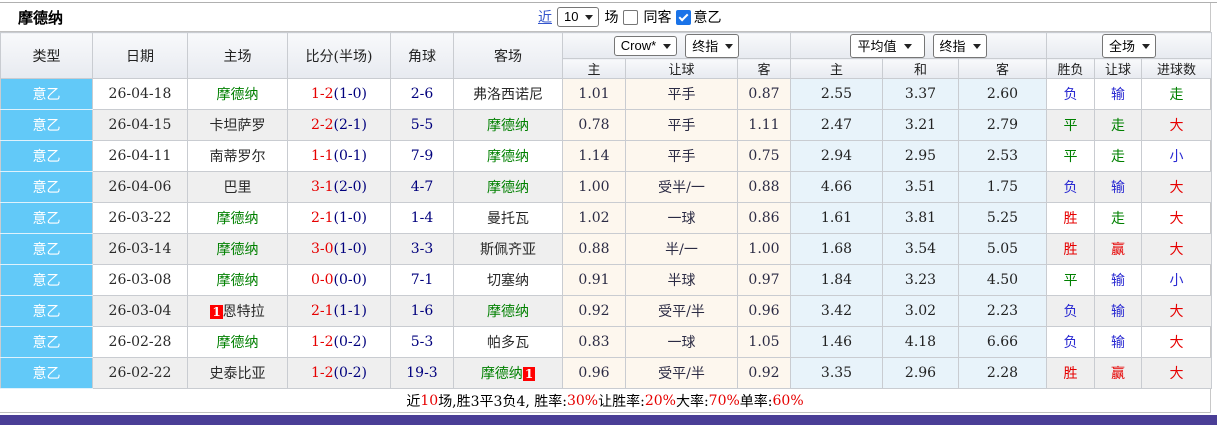 The width and height of the screenshot is (1217, 426). Describe the element at coordinates (920, 94) in the screenshot. I see `avg-draw-odds: 3.37` at that location.